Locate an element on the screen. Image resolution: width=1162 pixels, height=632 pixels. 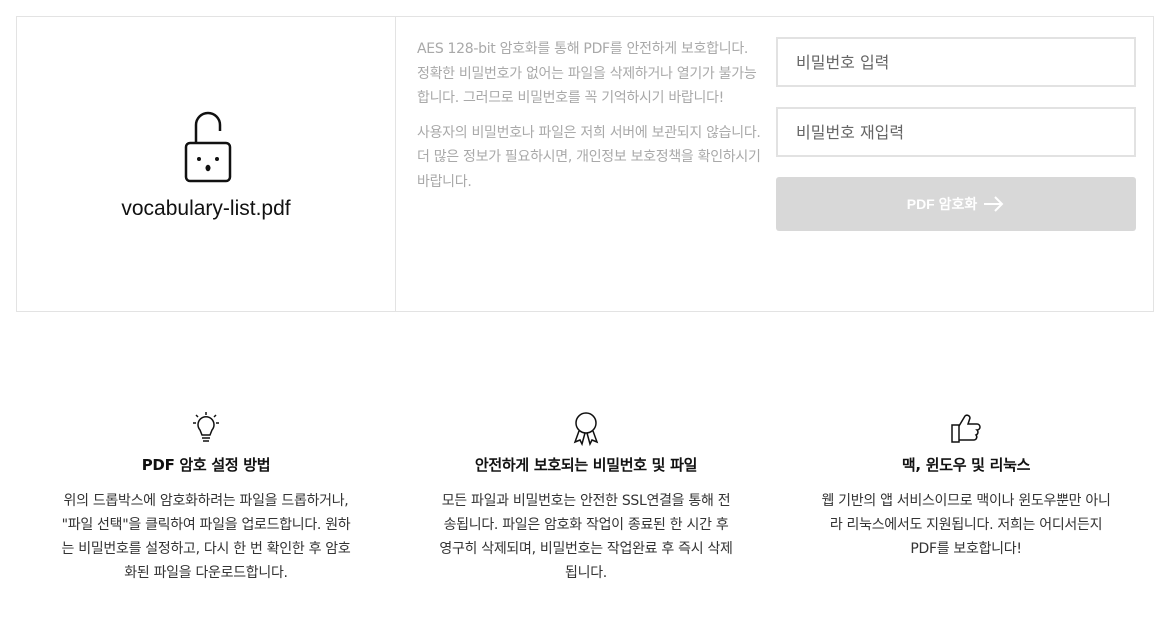
feature-title: 맥, 윈도우 및 리눅스 is located at coordinates (966, 465).